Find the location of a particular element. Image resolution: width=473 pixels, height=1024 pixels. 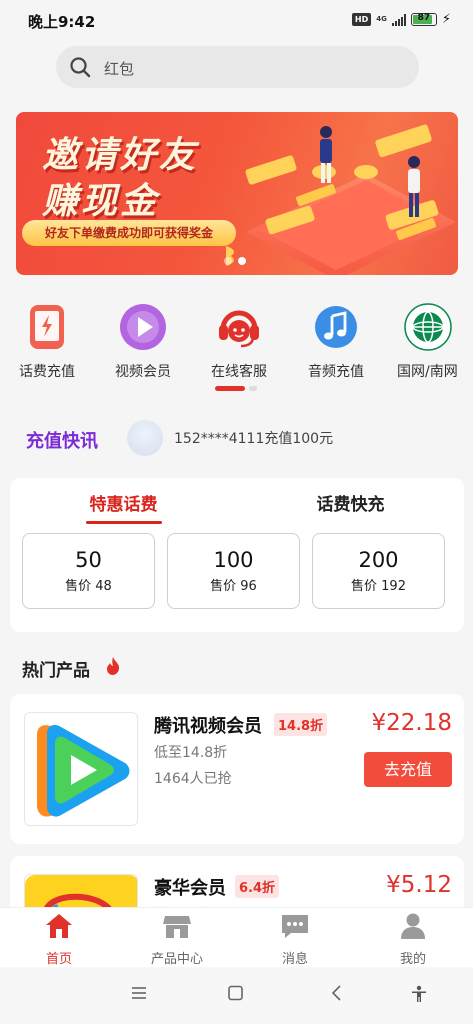

tab-fast-recharge: 话费快充 is located at coordinates (350, 502).